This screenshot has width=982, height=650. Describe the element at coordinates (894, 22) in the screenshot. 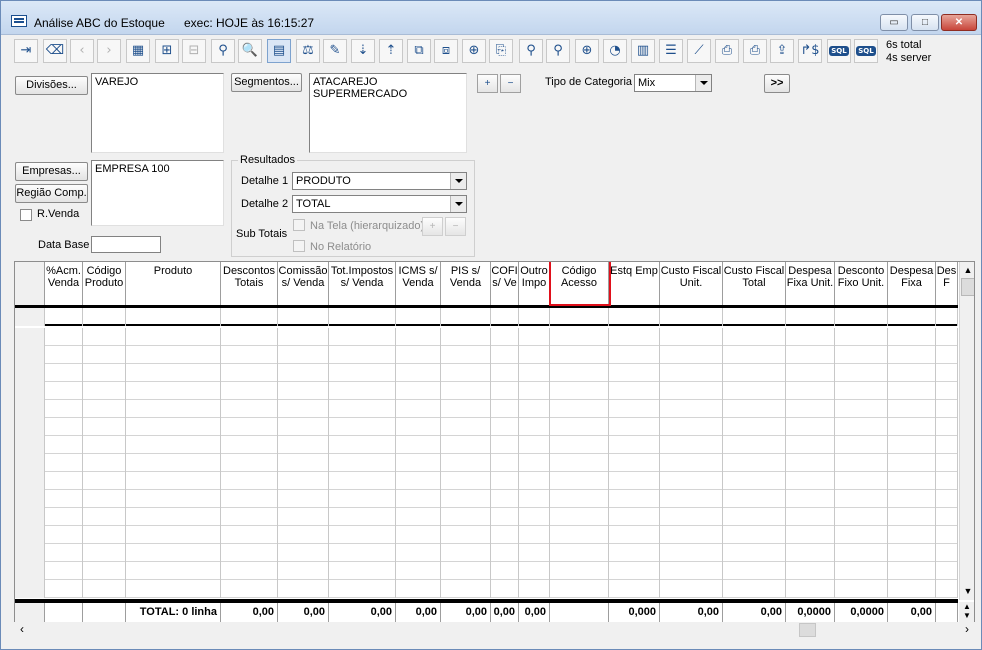

I see `minimize-button: ▭` at that location.